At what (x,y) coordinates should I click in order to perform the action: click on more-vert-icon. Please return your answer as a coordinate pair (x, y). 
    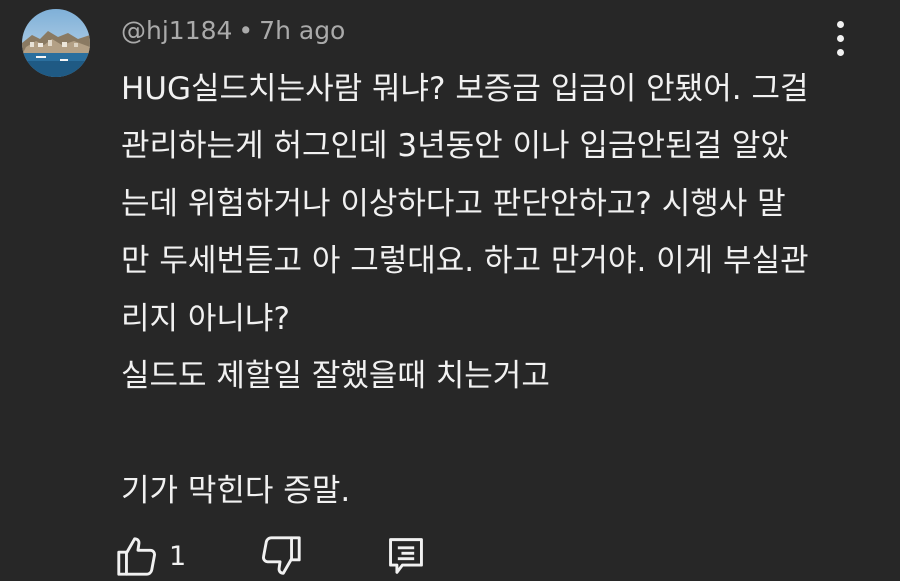
    Looking at the image, I should click on (841, 39).